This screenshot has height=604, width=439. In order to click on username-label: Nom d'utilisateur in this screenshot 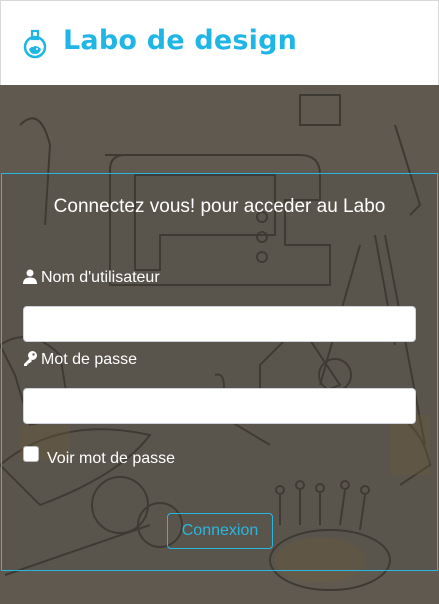, I will do `click(91, 278)`.